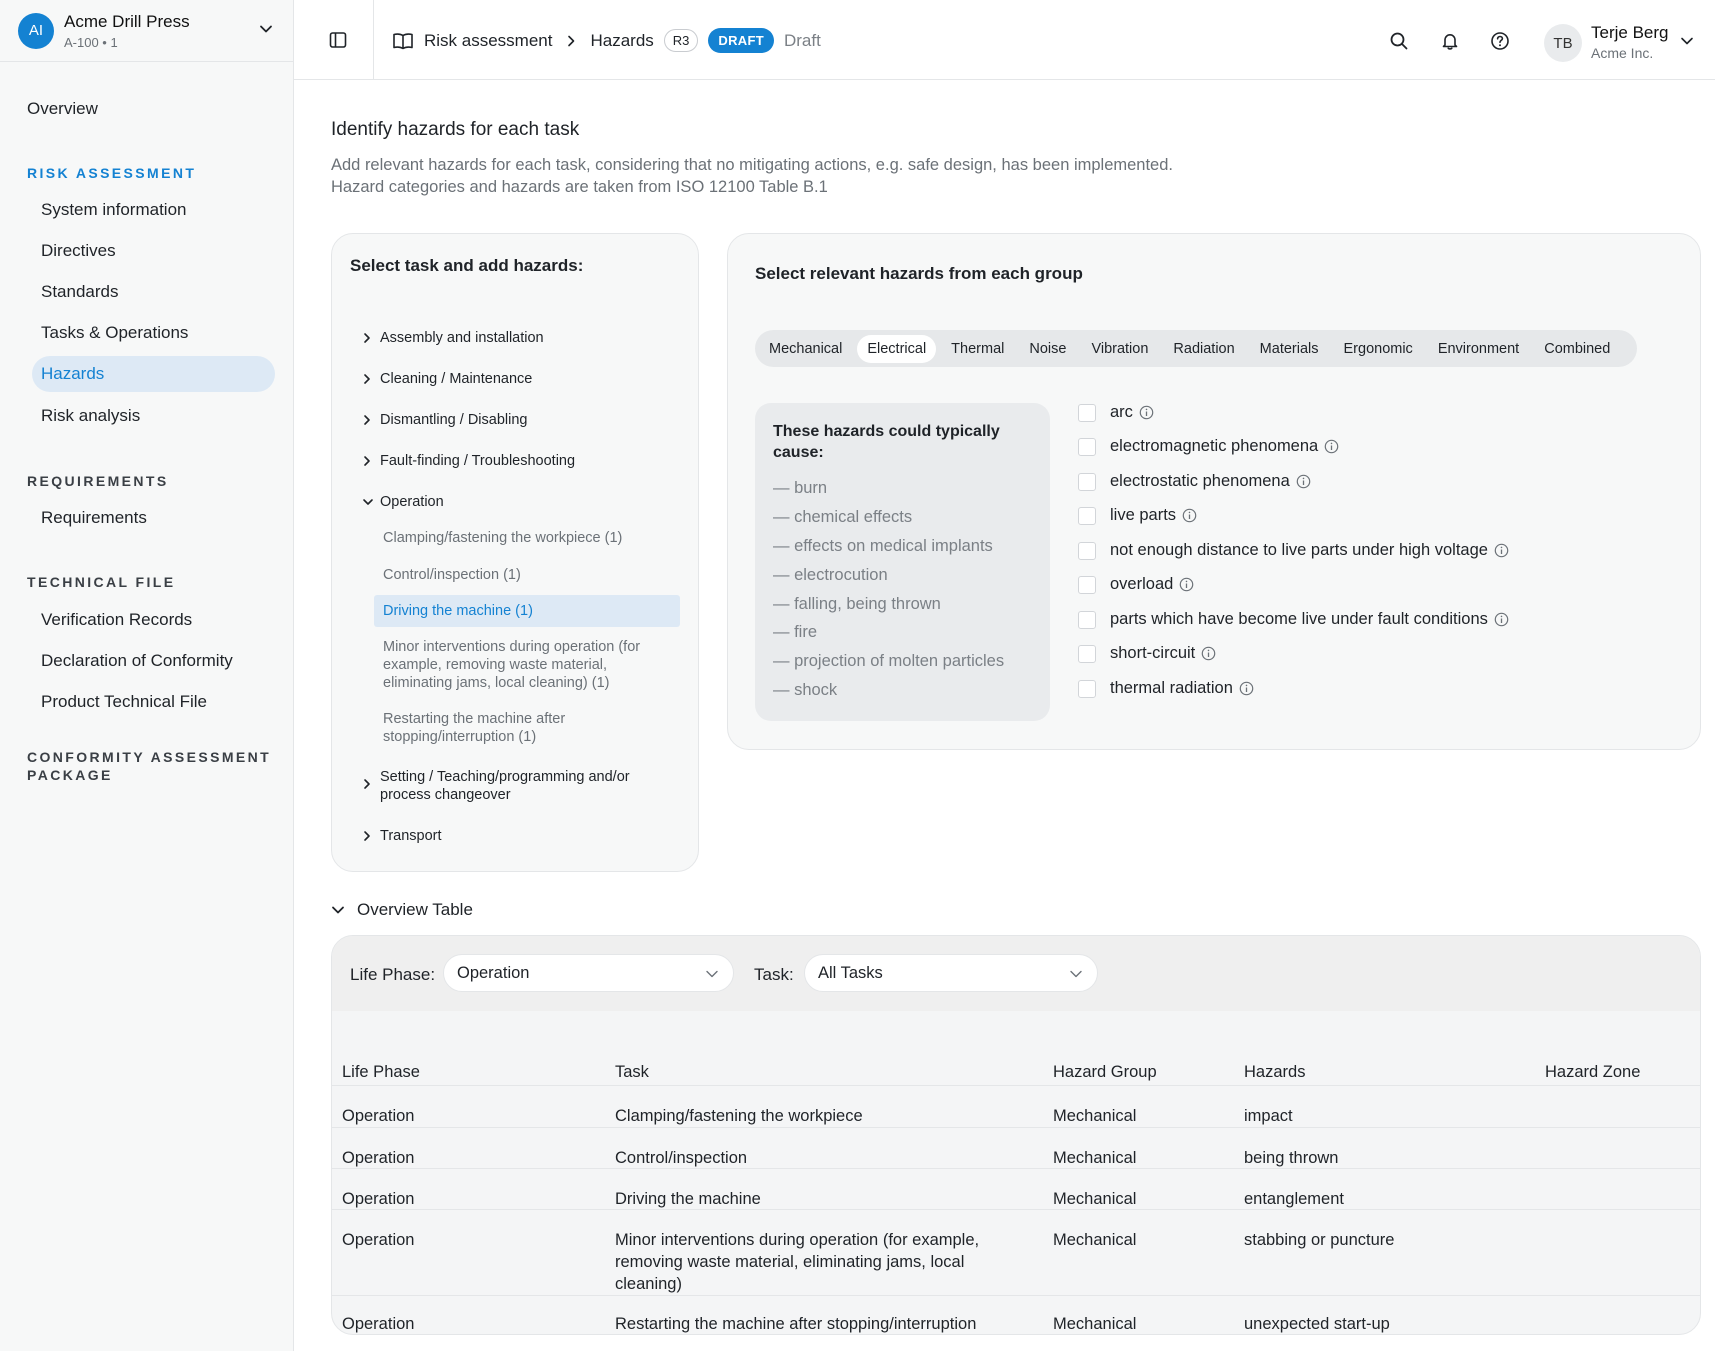 The width and height of the screenshot is (1715, 1351). Describe the element at coordinates (381, 1072) in the screenshot. I see `column-header-life-phase: Life Phase` at that location.